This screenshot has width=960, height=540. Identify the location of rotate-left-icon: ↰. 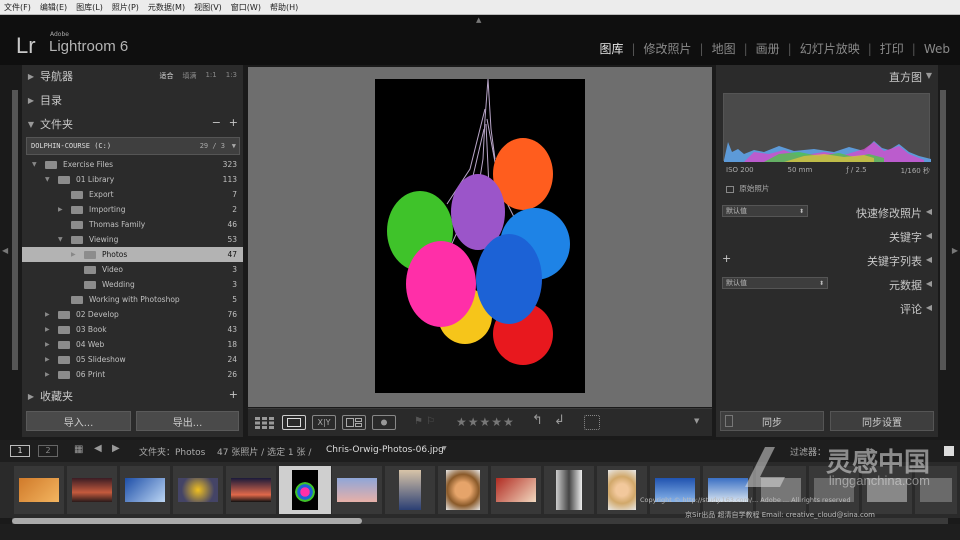
(537, 420).